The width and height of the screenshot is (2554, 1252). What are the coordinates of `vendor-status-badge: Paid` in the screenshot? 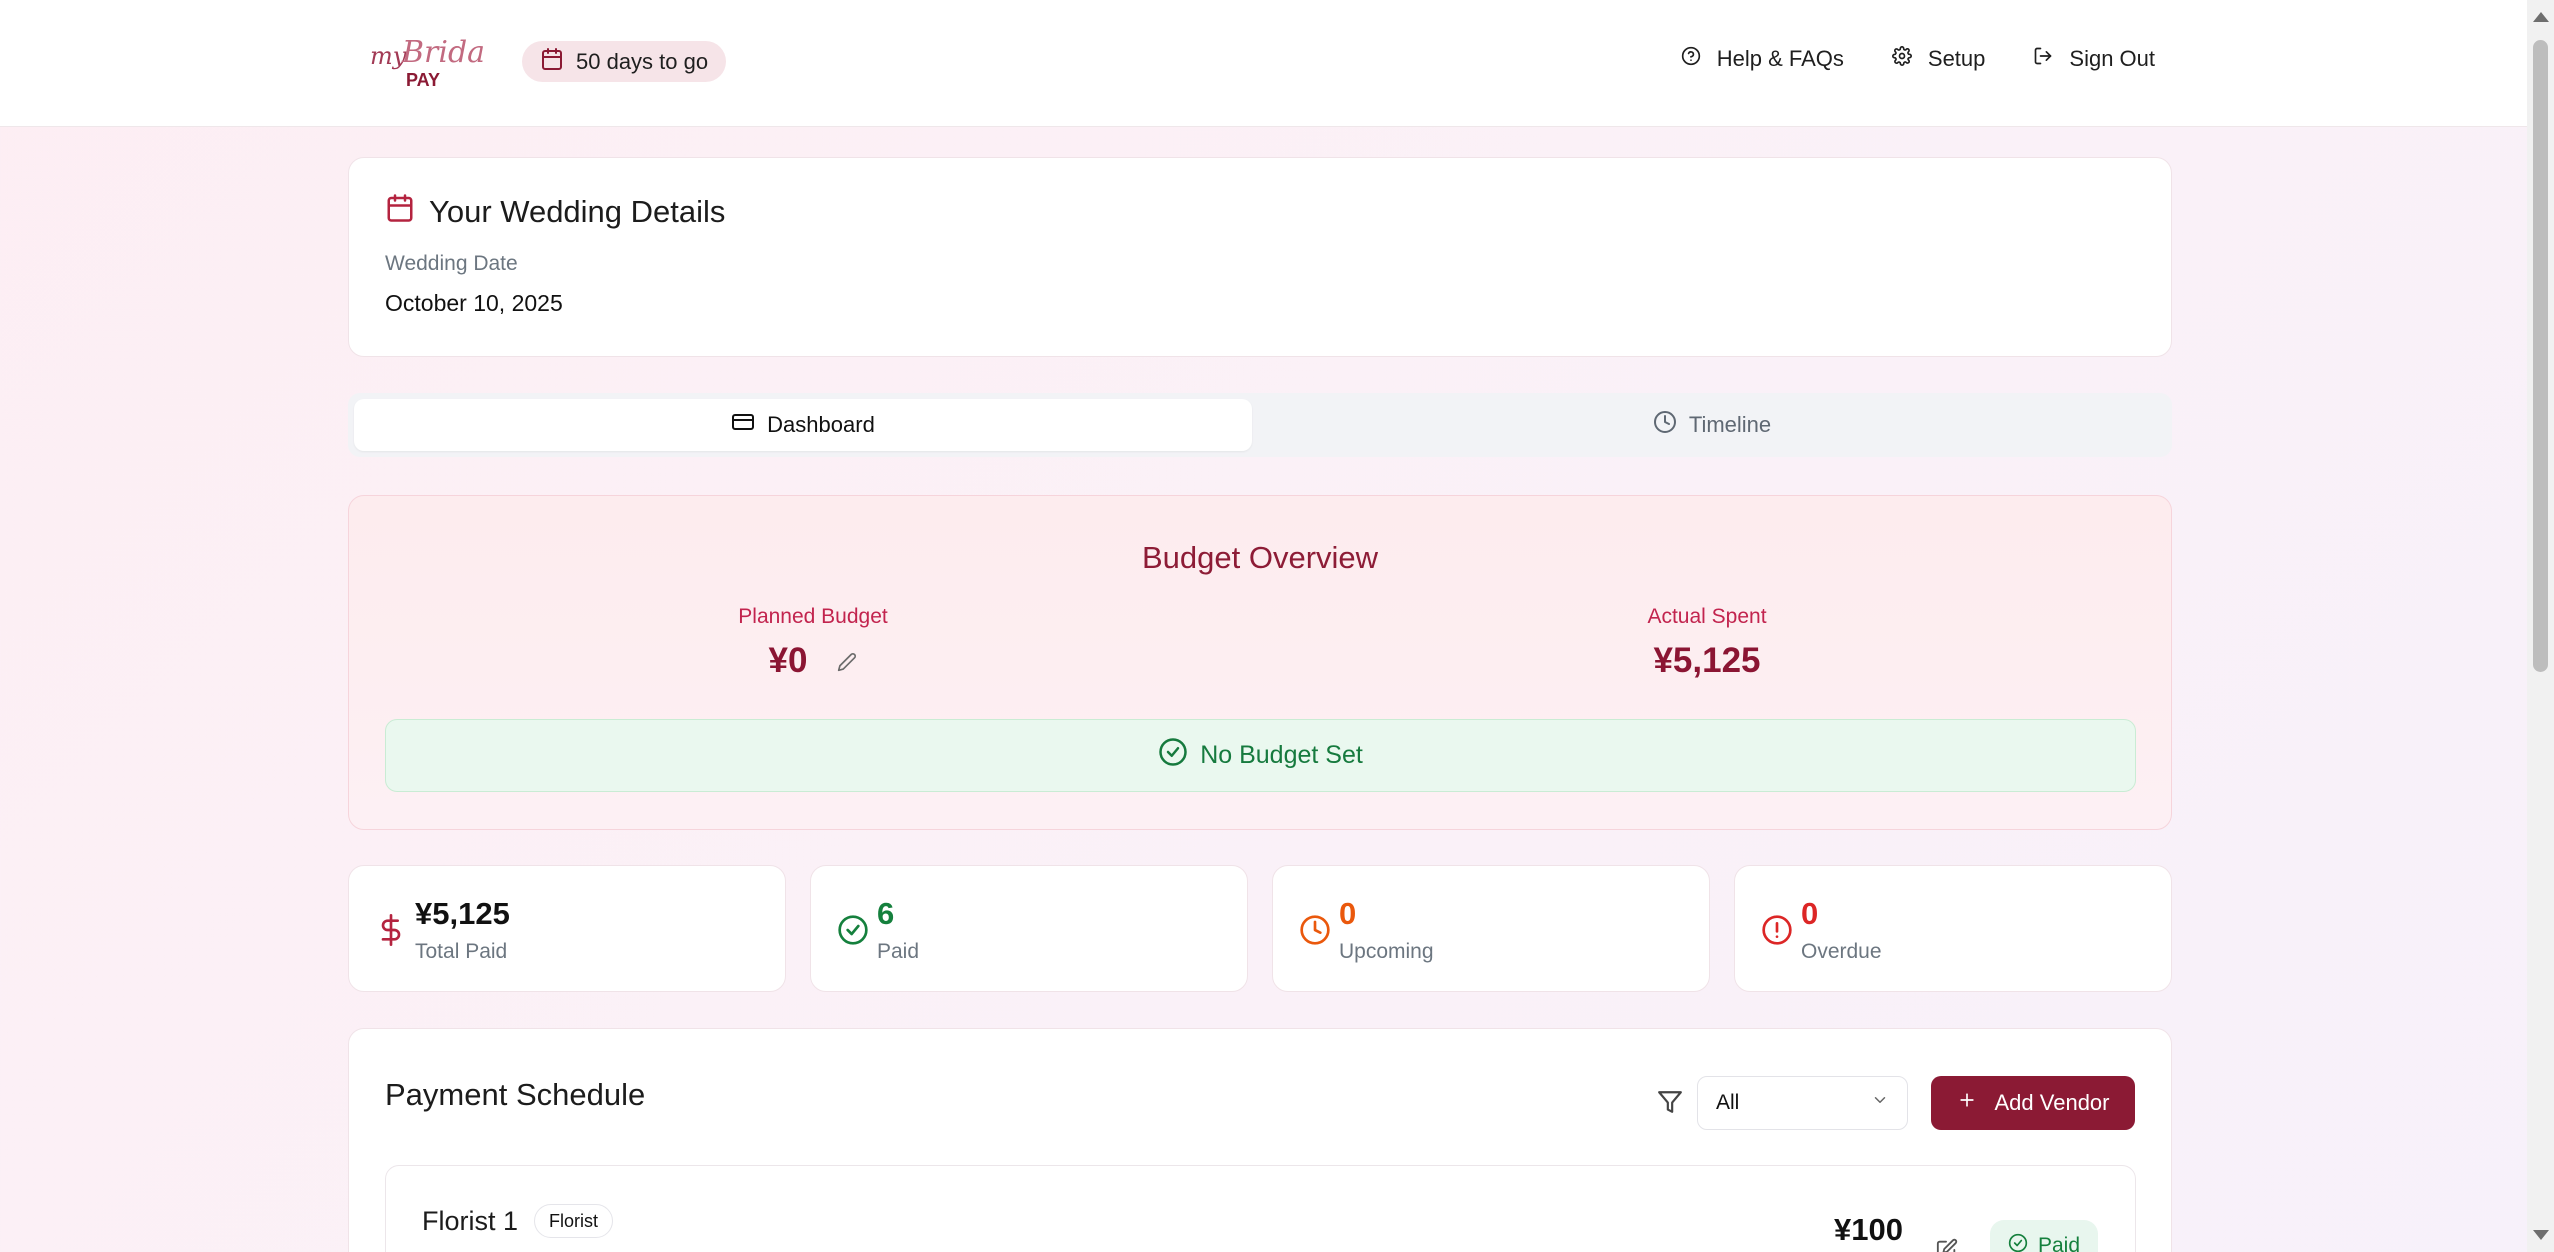 It's located at (2044, 1236).